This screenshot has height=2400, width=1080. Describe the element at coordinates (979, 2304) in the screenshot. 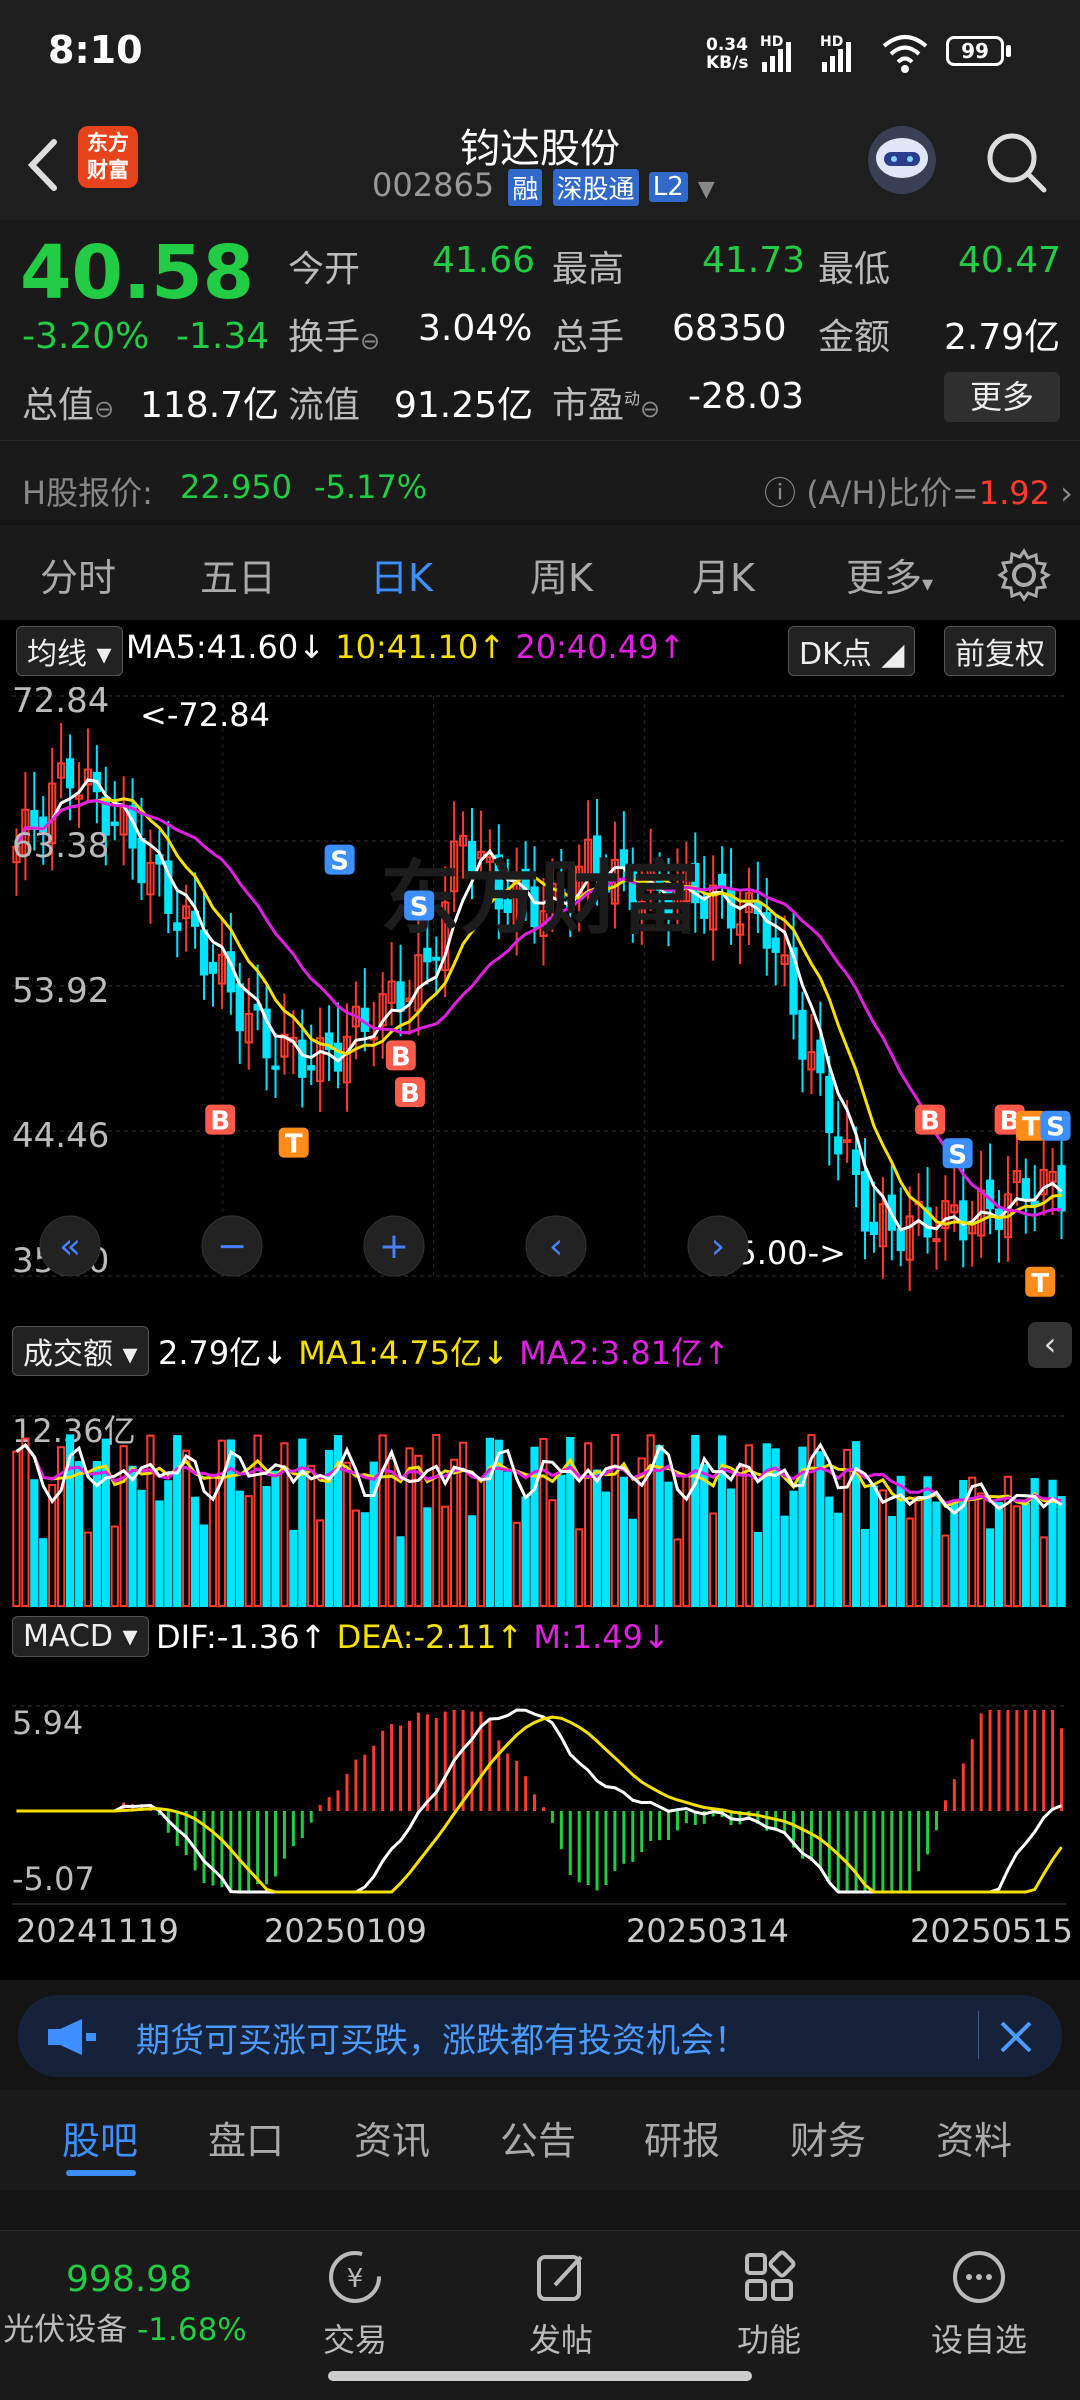

I see `nav-add-watchlist: 设自选` at that location.